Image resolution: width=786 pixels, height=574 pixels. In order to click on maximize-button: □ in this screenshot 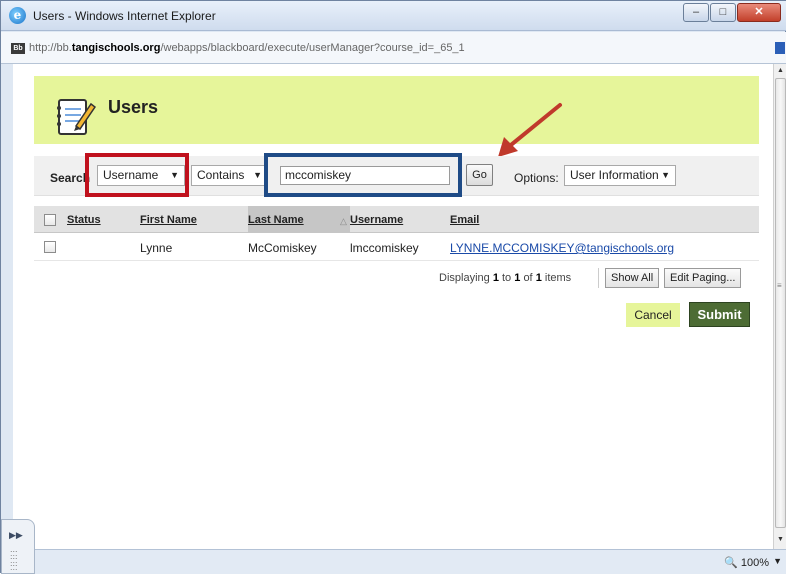, I will do `click(723, 12)`.